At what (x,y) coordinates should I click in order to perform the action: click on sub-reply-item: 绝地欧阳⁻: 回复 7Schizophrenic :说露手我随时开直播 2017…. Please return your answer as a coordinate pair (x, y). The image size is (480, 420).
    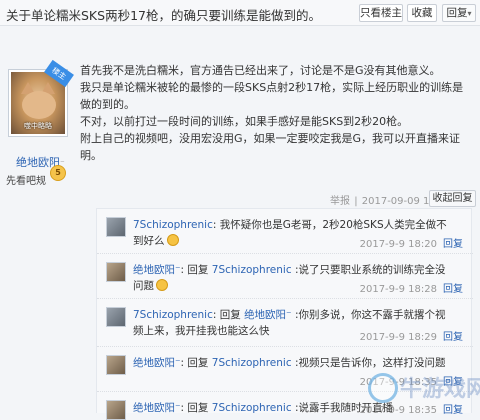
    Looking at the image, I should click on (285, 406).